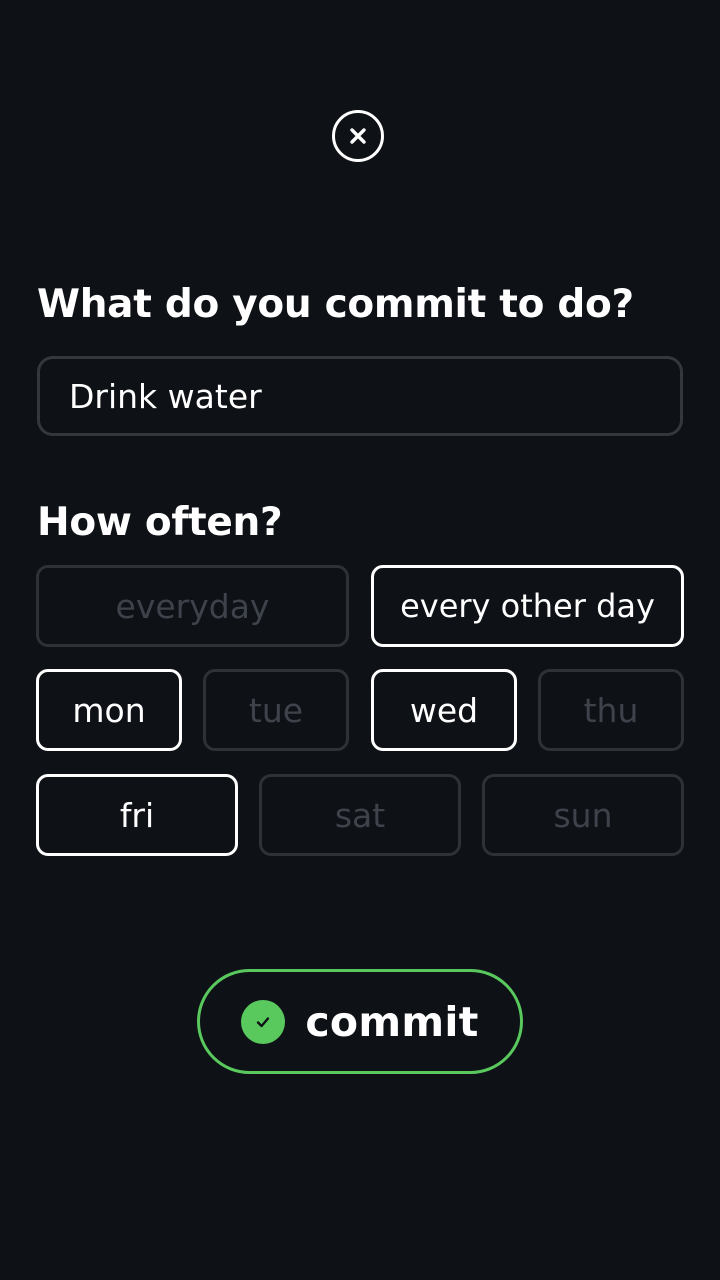  I want to click on check-circle-icon, so click(263, 1021).